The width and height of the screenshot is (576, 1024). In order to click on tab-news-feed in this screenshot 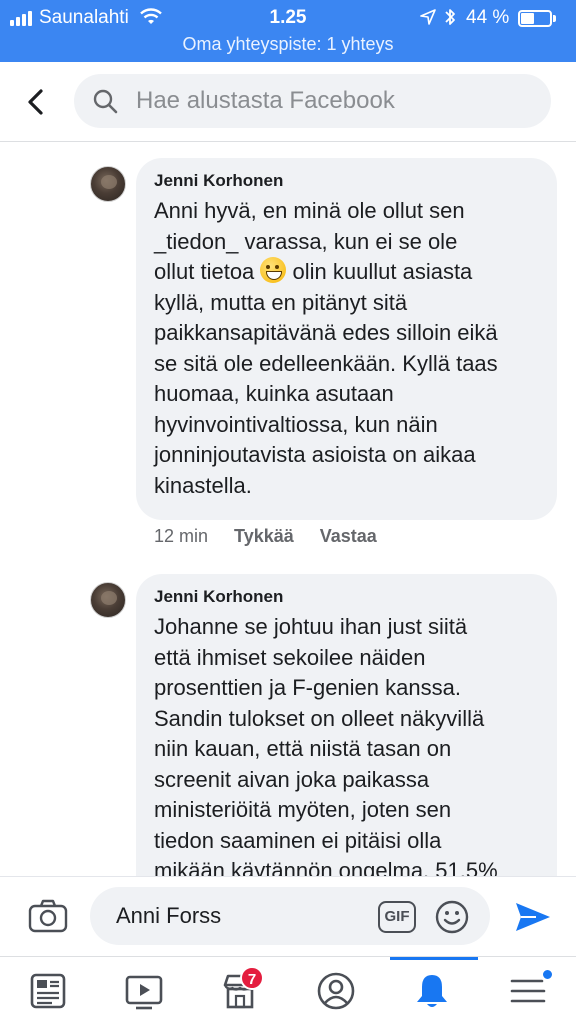, I will do `click(48, 990)`.